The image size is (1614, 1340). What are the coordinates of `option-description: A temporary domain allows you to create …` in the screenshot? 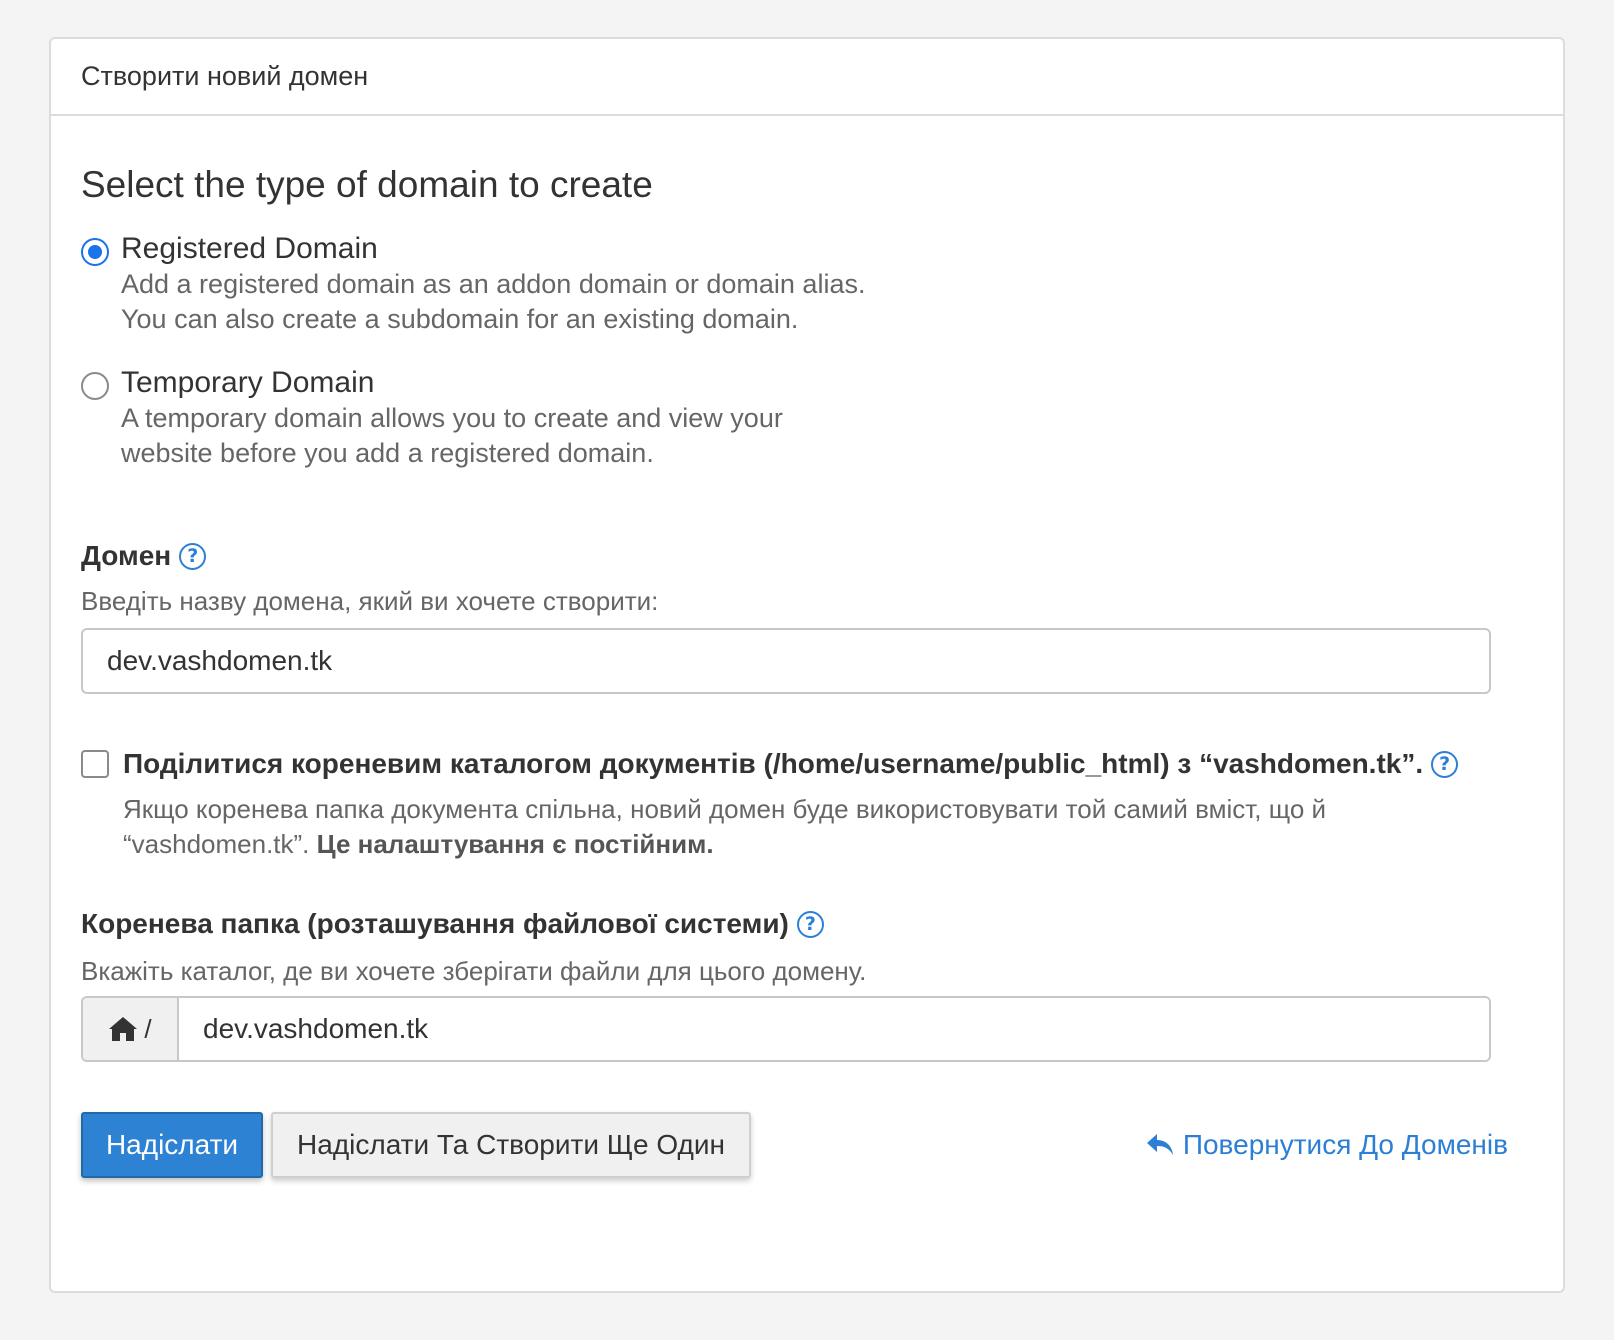 It's located at (452, 436).